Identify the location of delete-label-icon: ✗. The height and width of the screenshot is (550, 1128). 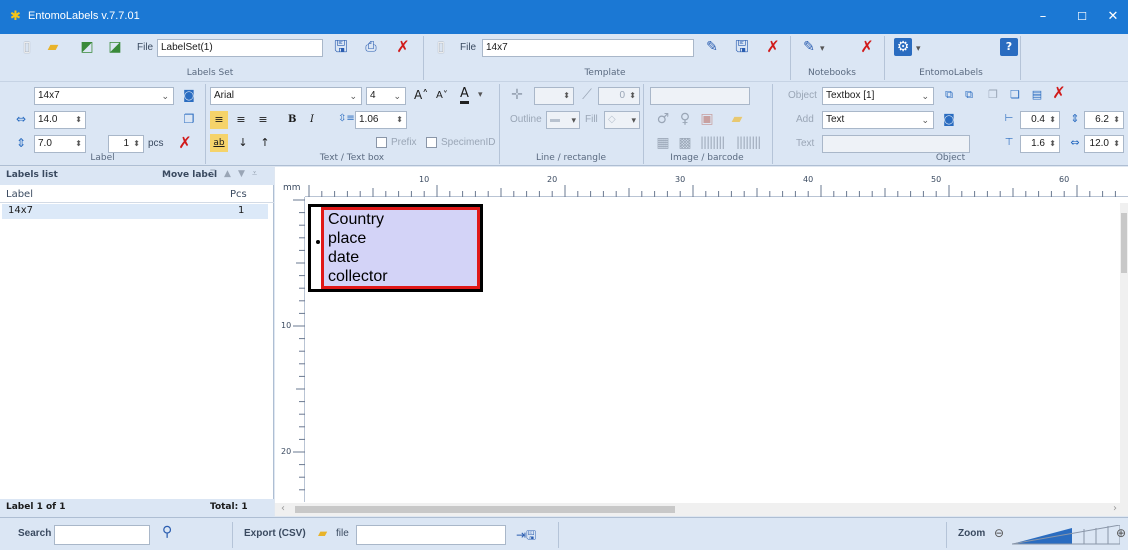
(185, 143).